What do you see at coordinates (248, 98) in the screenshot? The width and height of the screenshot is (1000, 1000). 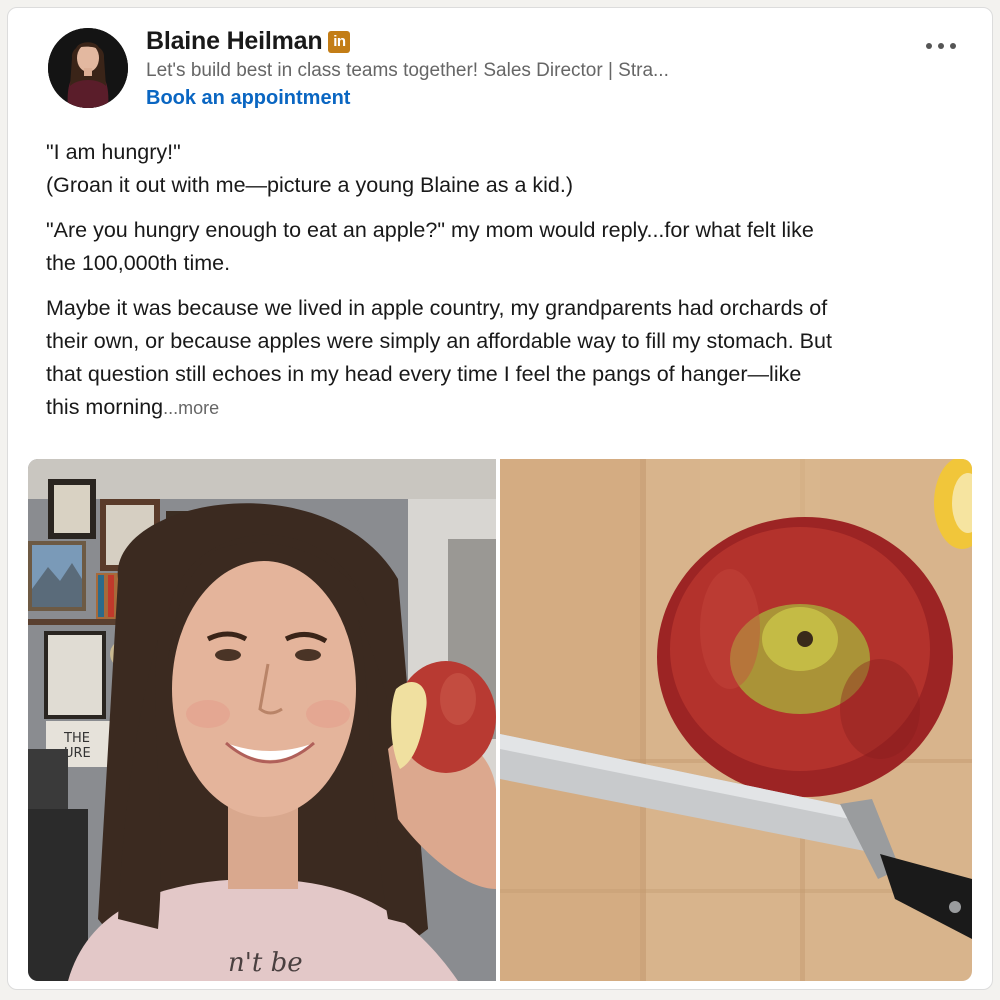 I see `book-appointment-link: Book an appointment` at bounding box center [248, 98].